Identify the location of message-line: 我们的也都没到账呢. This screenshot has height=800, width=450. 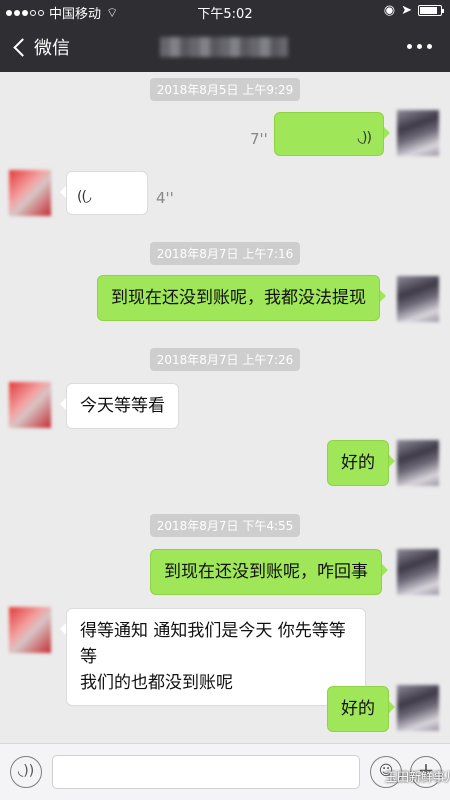
(156, 683).